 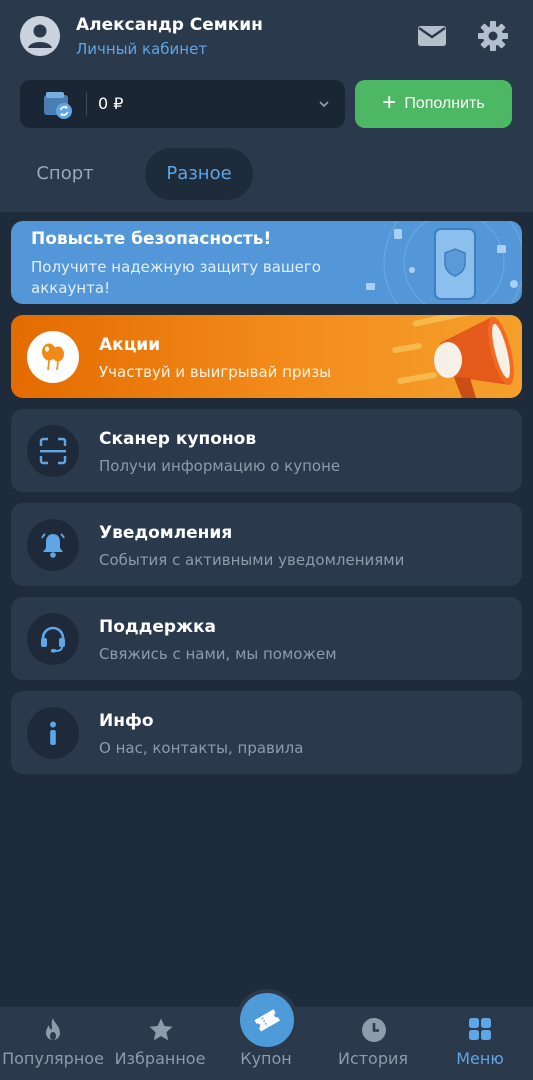 What do you see at coordinates (86, 104) in the screenshot?
I see `balance-divider` at bounding box center [86, 104].